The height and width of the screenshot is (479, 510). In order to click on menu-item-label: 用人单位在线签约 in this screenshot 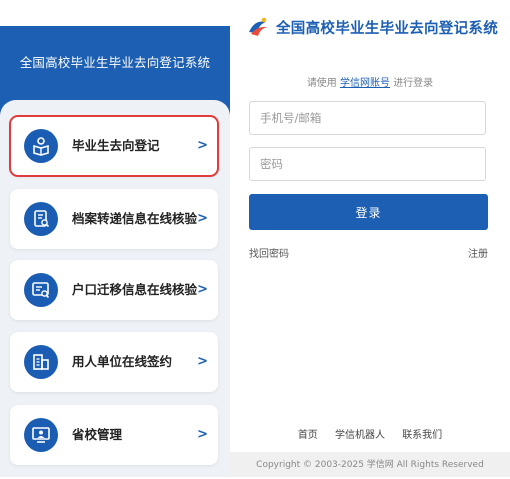, I will do `click(122, 361)`.